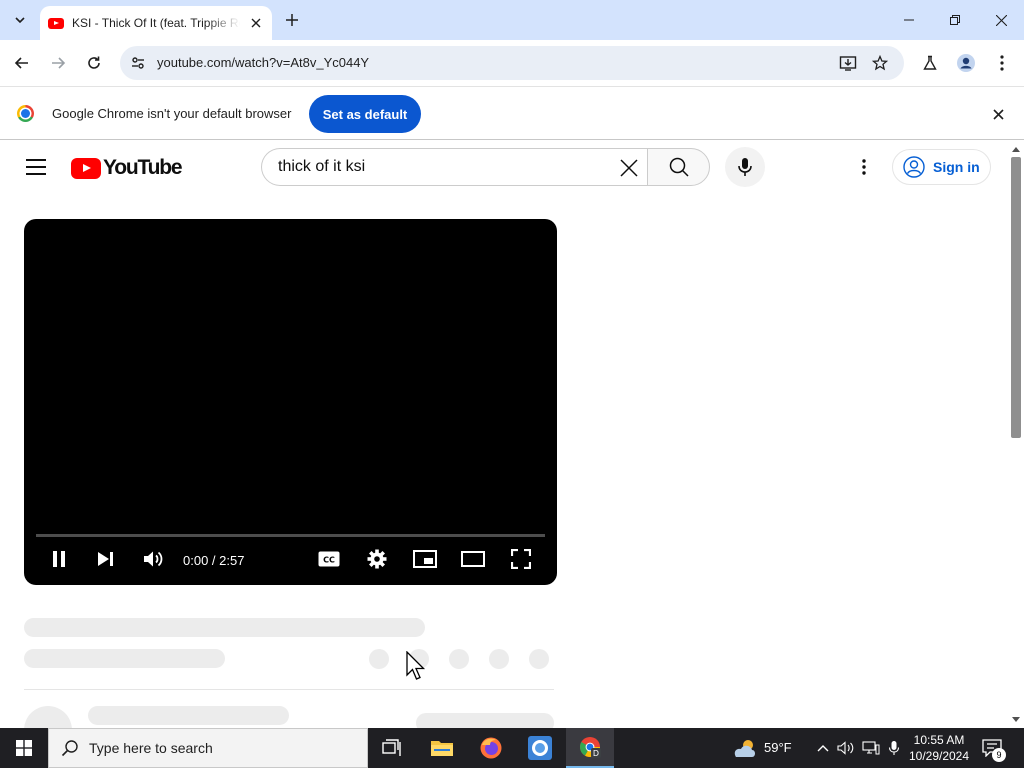 This screenshot has width=1024, height=768. What do you see at coordinates (24, 748) in the screenshot?
I see `start-button` at bounding box center [24, 748].